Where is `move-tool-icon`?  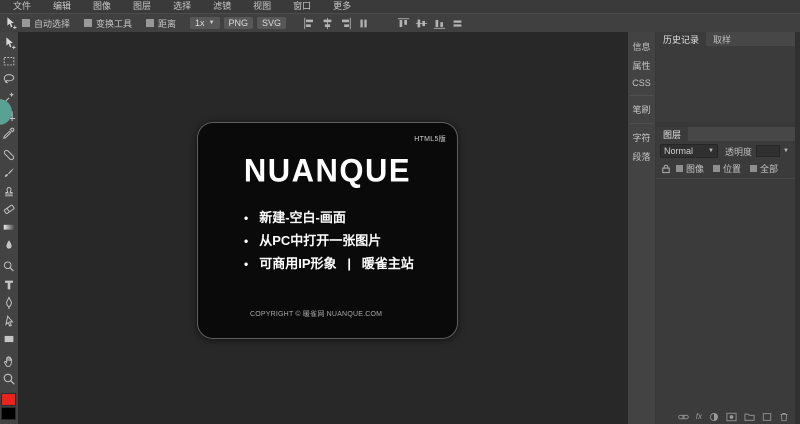
move-tool-icon is located at coordinates (10, 23).